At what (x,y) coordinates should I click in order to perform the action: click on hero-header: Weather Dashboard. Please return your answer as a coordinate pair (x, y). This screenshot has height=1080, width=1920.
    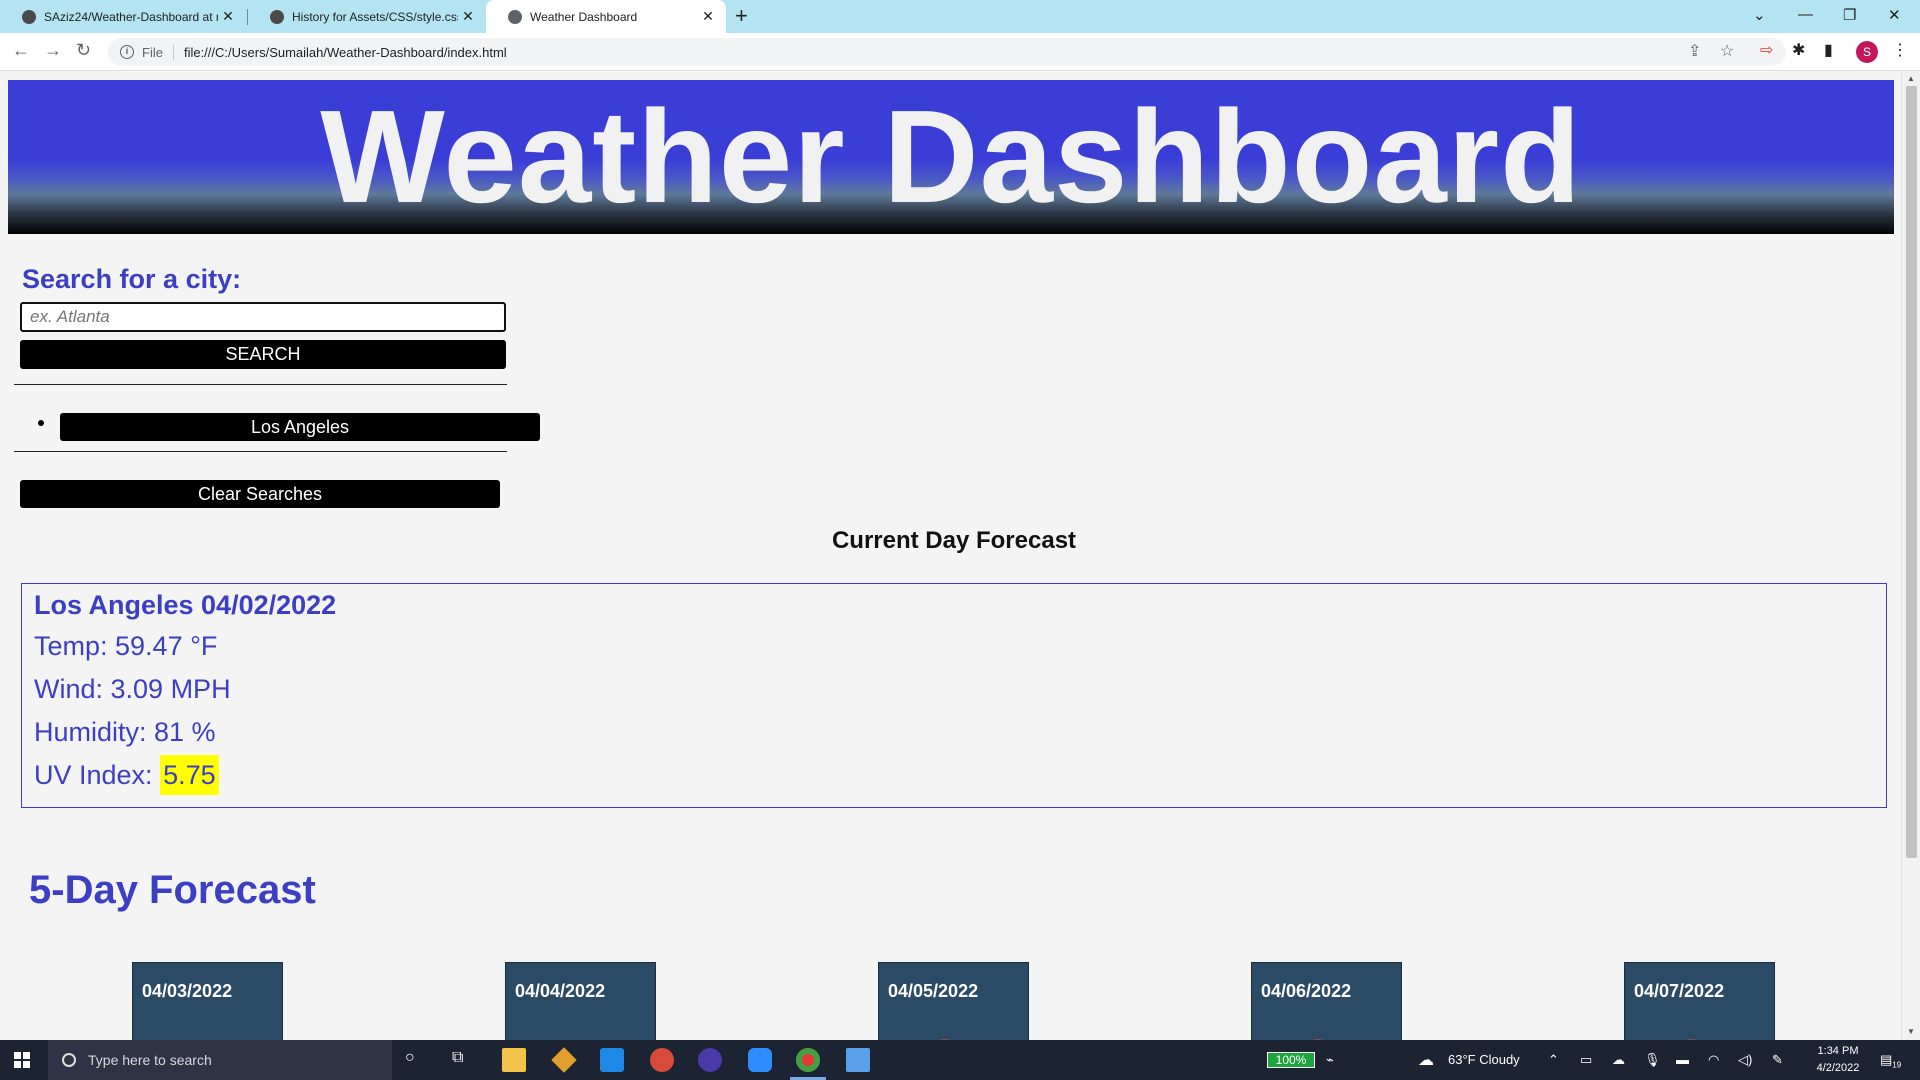
    Looking at the image, I should click on (951, 157).